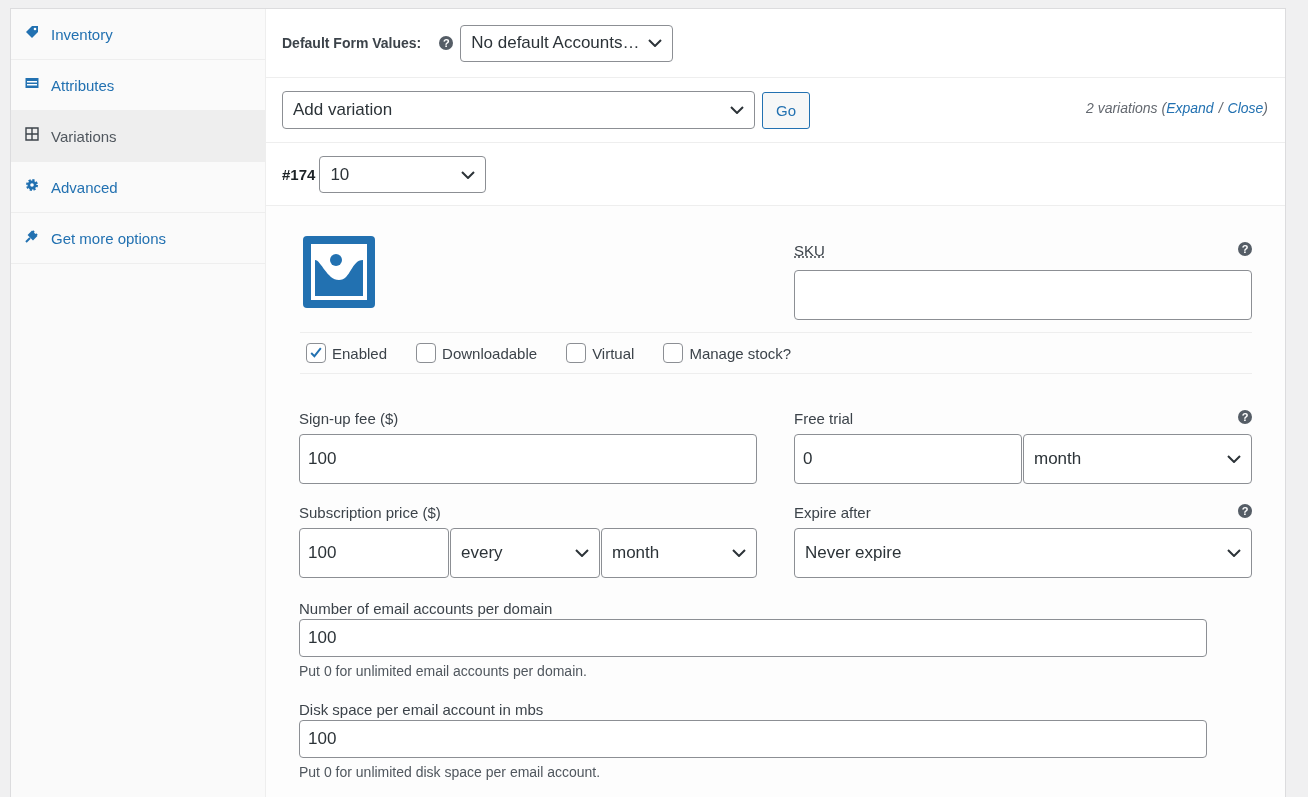  What do you see at coordinates (613, 353) in the screenshot?
I see `checkbox-label: Virtual` at bounding box center [613, 353].